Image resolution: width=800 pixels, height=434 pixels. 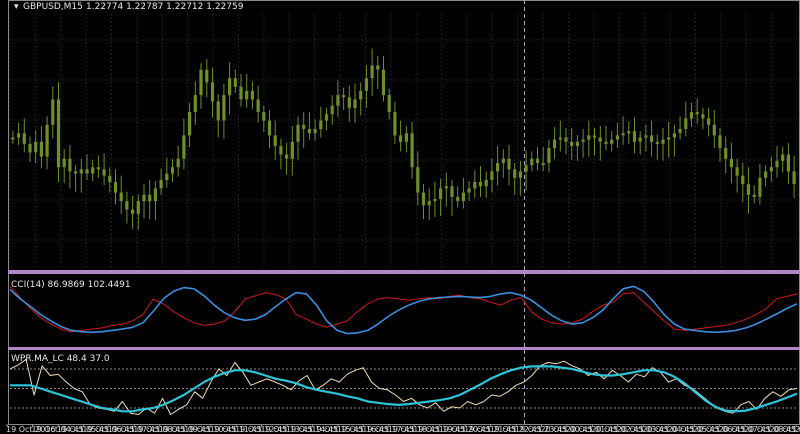 What do you see at coordinates (60, 359) in the screenshot?
I see `wpr-label: WPR.MA_LC 48.4 37.0` at bounding box center [60, 359].